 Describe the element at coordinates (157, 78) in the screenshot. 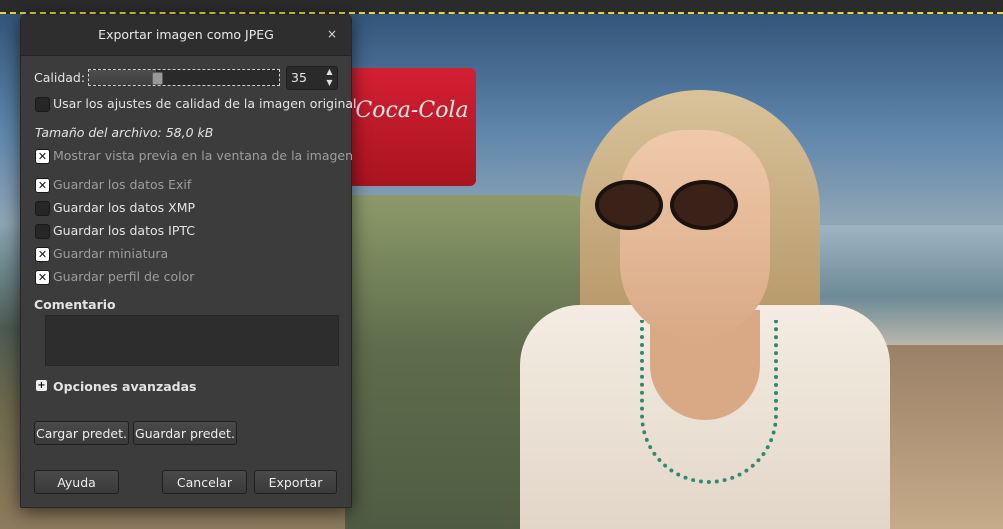

I see `quality-slider-handle` at that location.